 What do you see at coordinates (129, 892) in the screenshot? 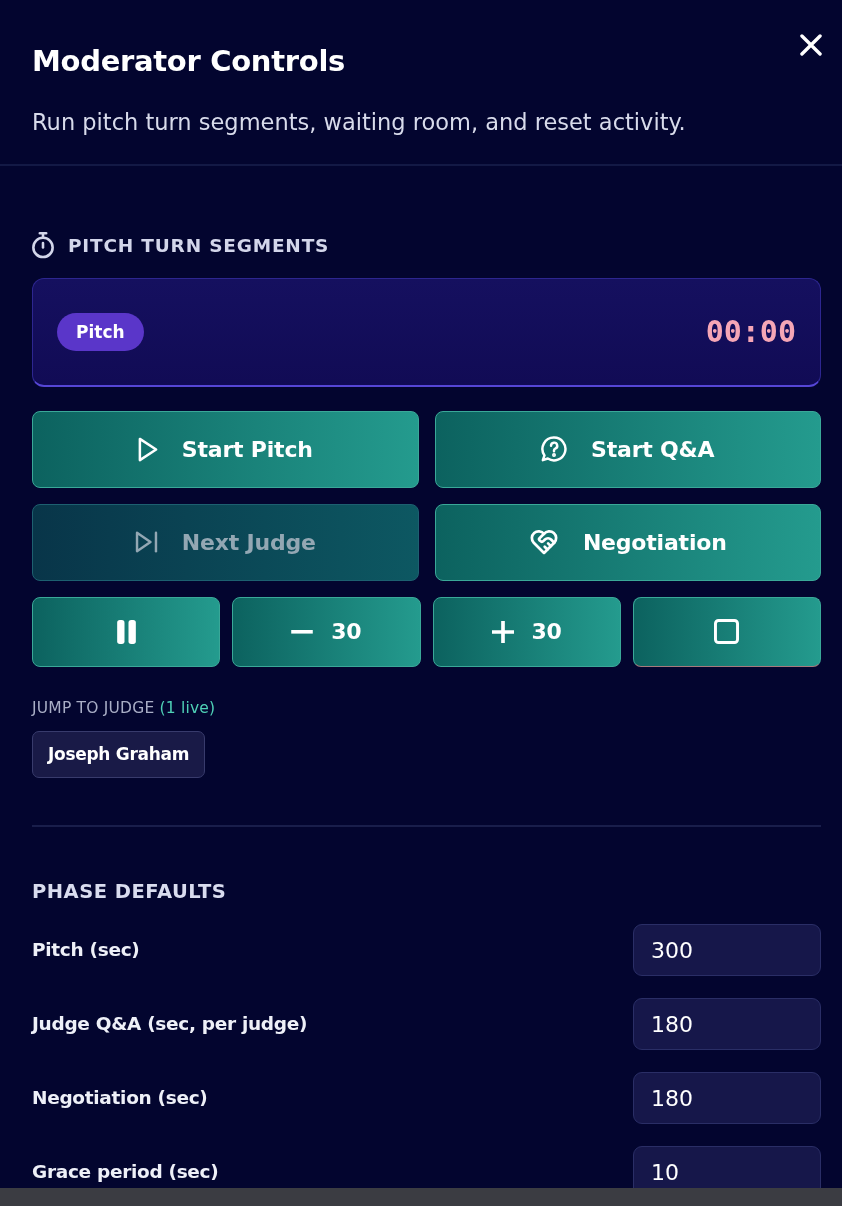
I see `section-heading: PHASE DEFAULTS` at bounding box center [129, 892].